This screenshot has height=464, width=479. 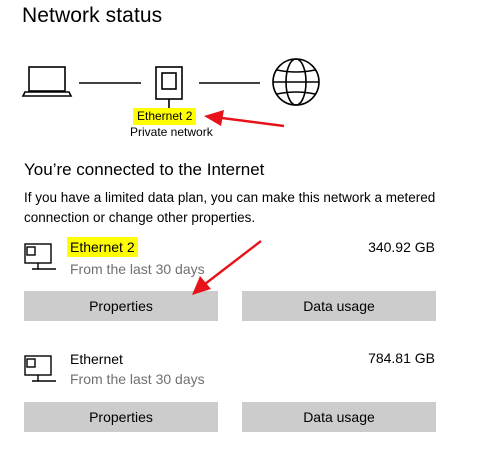 I want to click on connection-usage: 784.81 GB, so click(x=401, y=358).